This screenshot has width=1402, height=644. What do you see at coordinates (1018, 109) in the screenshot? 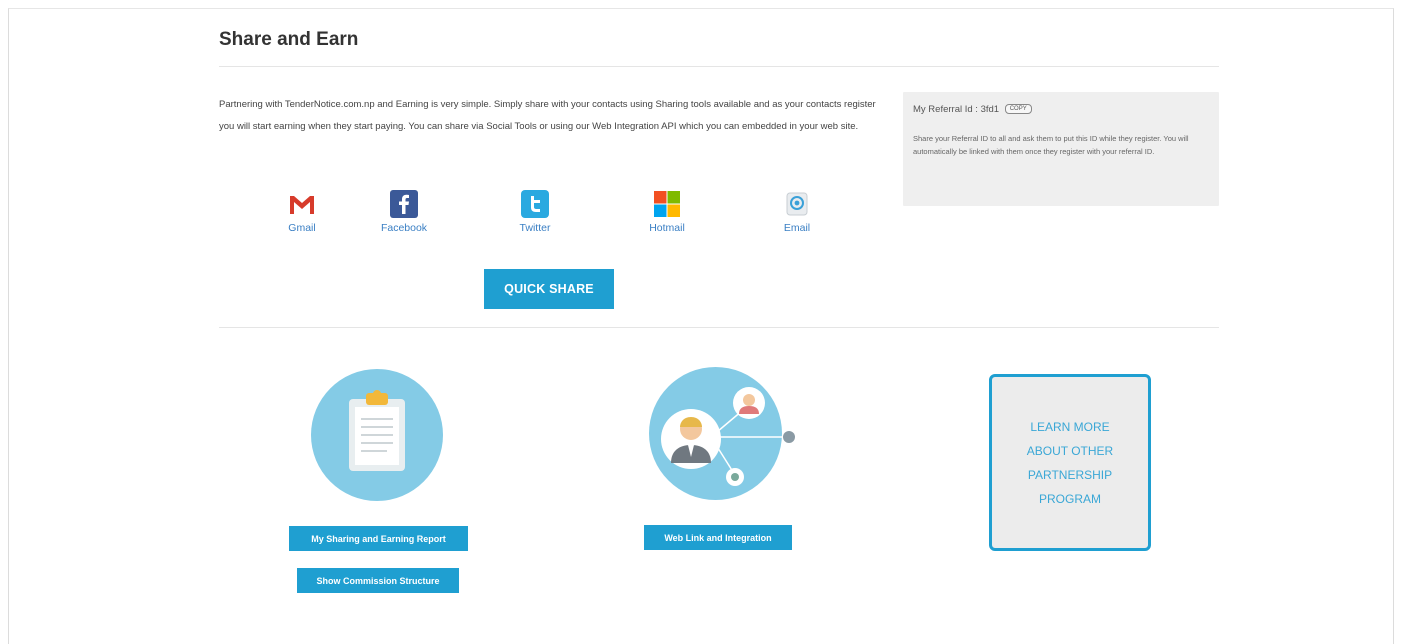
I see `copy-button: COPY` at bounding box center [1018, 109].